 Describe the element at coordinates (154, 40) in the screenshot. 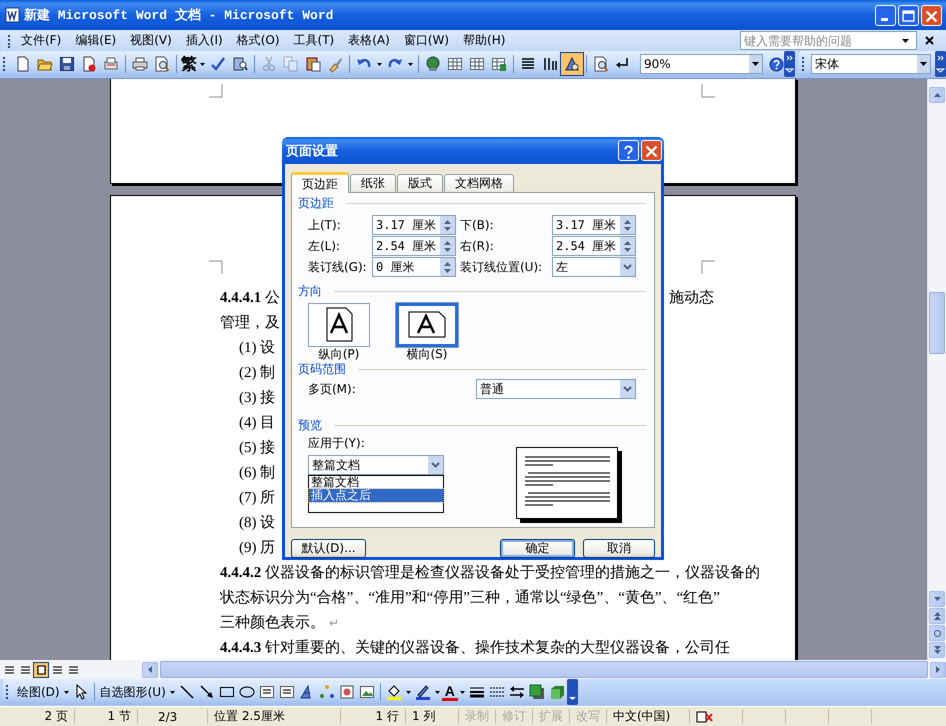

I see `menu-item: 视图(V)` at that location.